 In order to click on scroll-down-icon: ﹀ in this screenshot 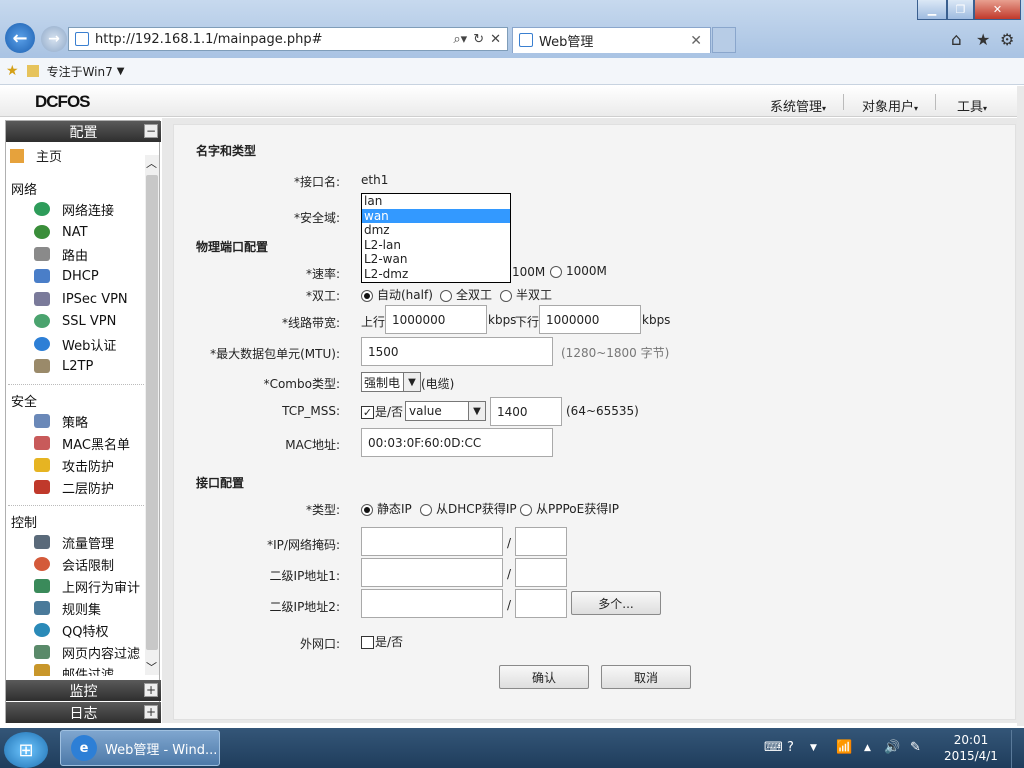, I will do `click(151, 667)`.